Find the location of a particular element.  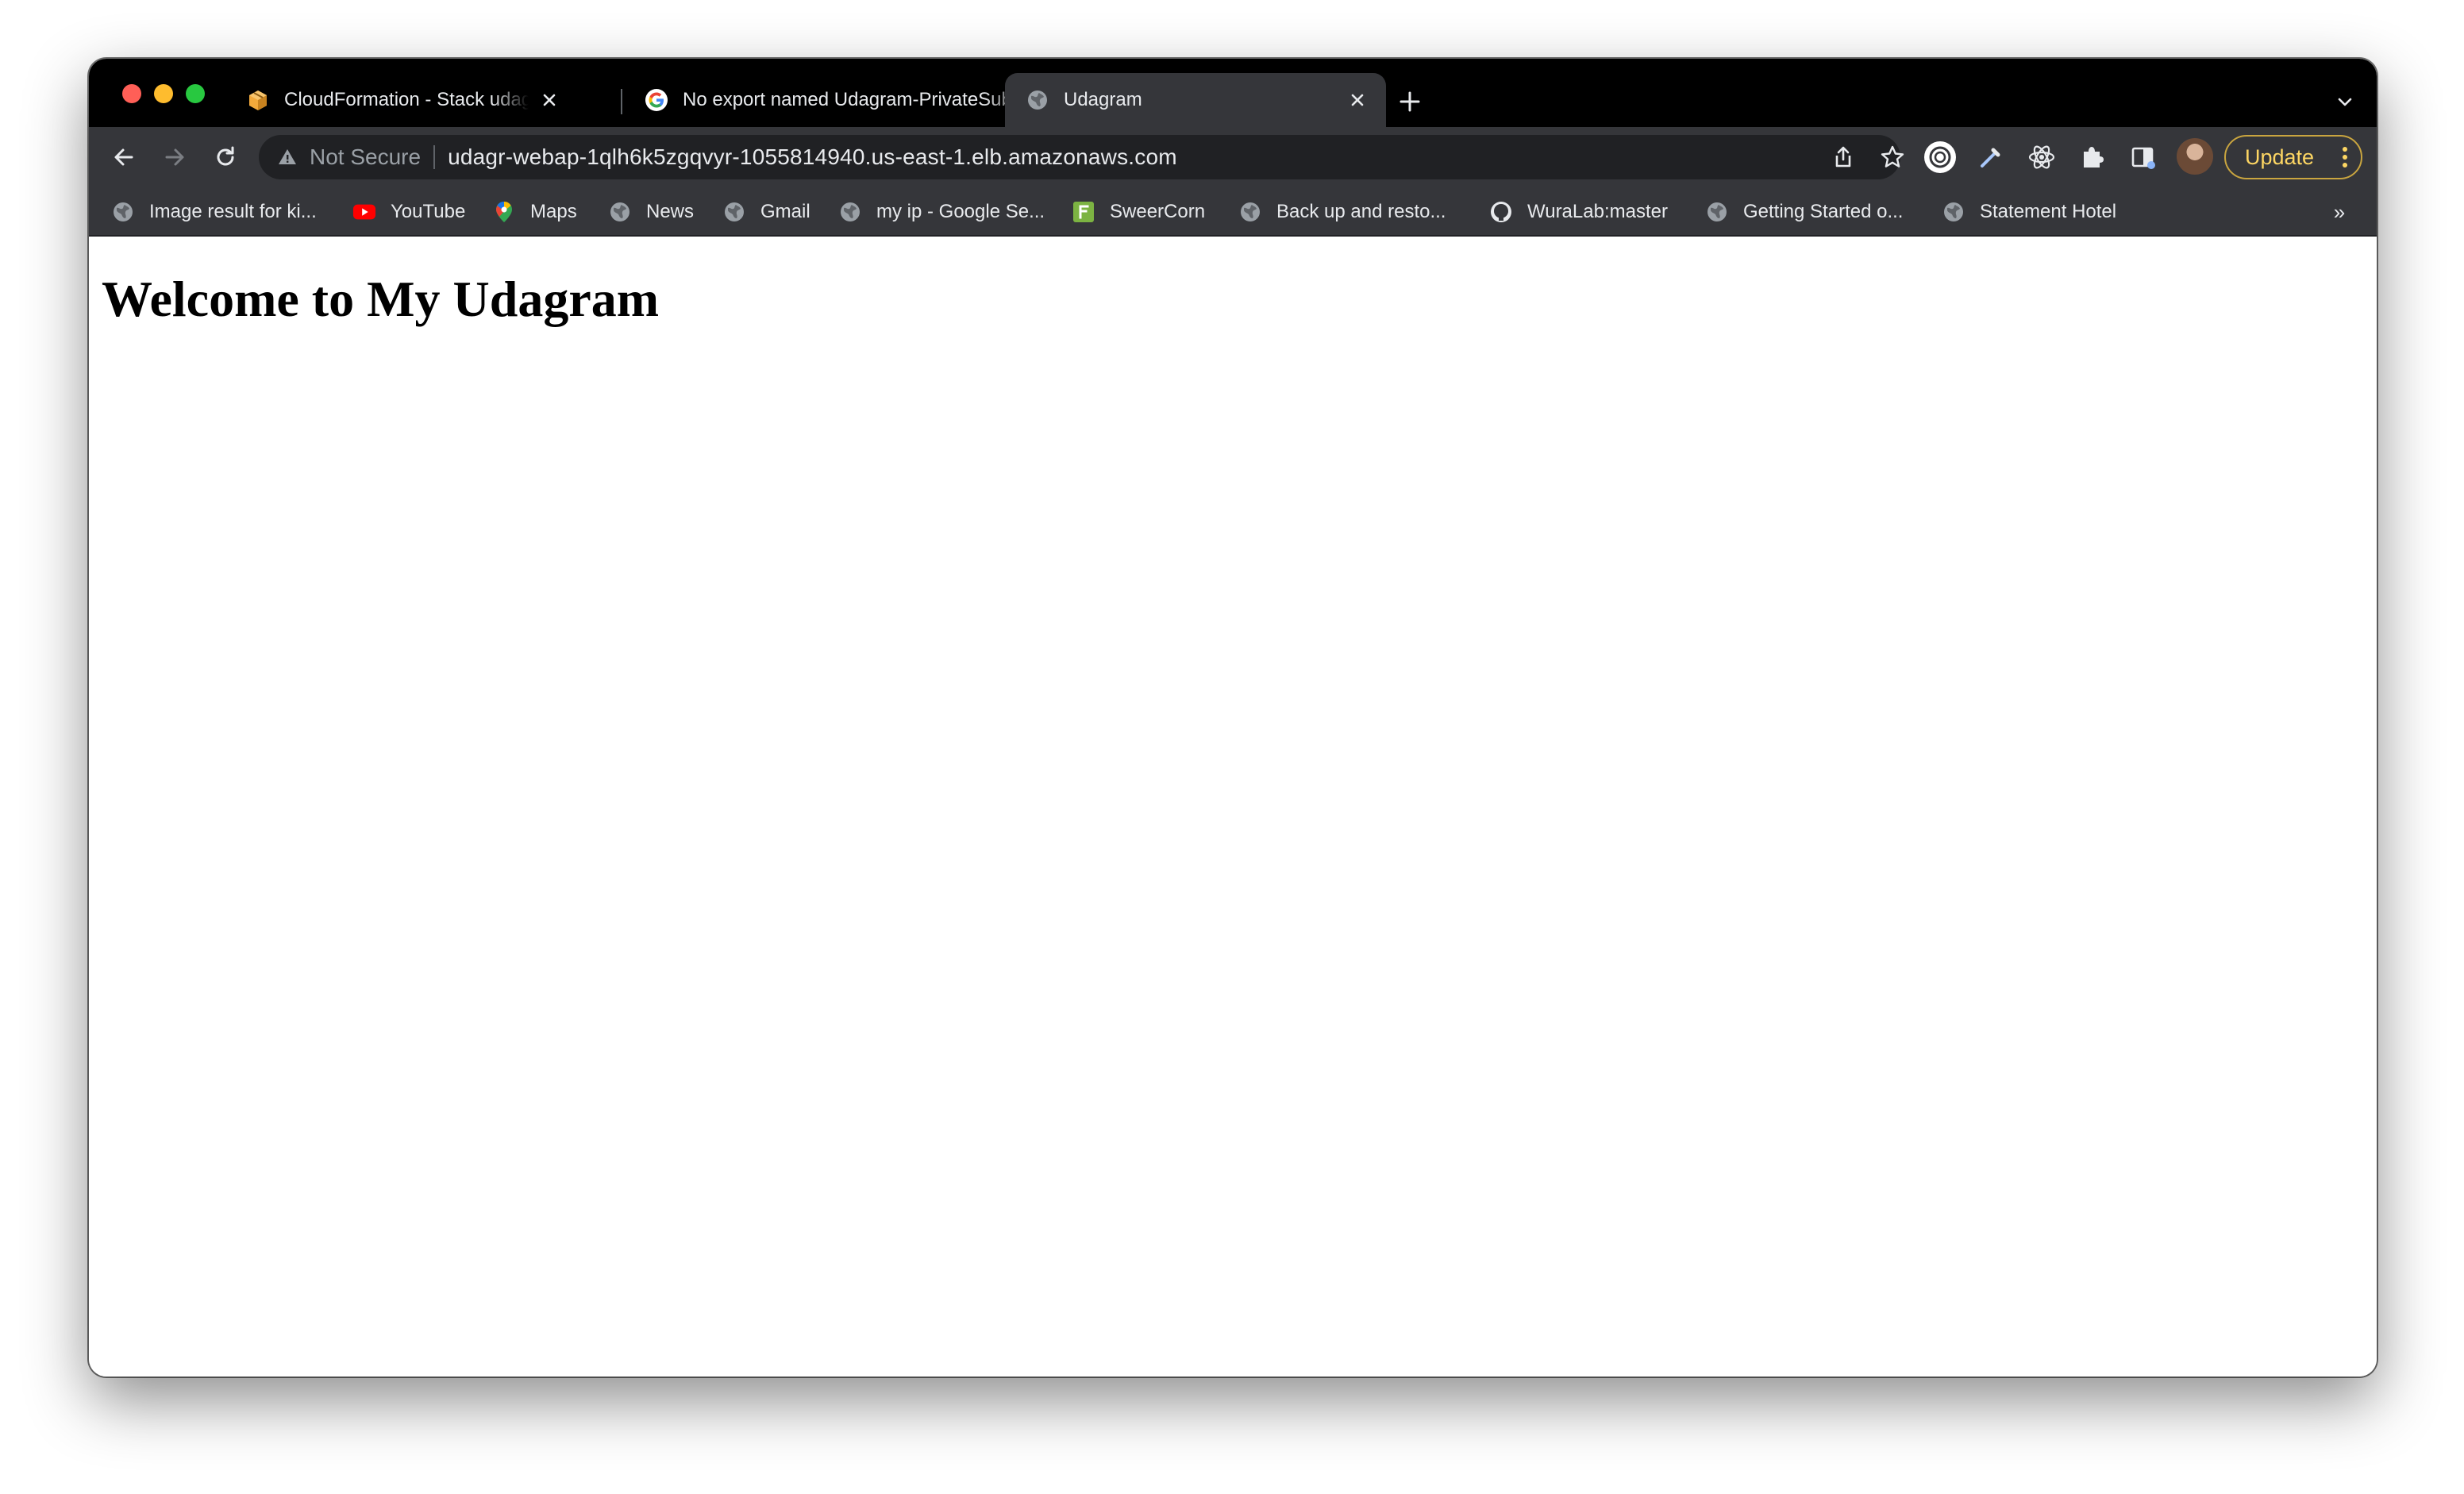

bookmark-sweercorn: SweerCorn is located at coordinates (1138, 212).